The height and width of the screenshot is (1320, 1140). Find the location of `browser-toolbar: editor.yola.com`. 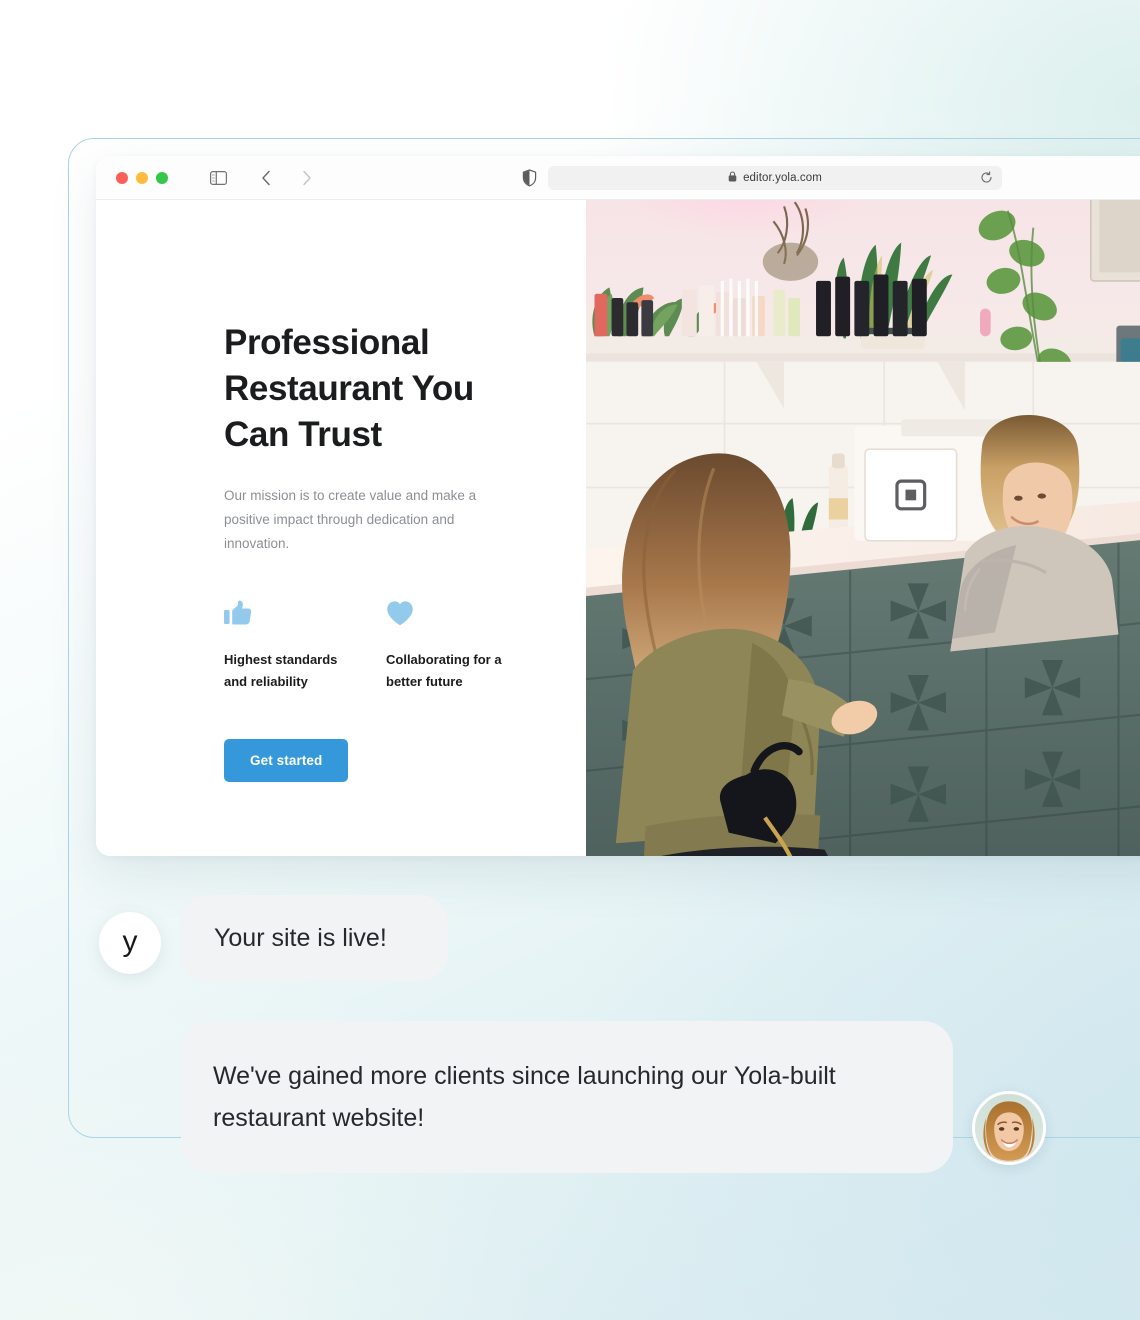

browser-toolbar: editor.yola.com is located at coordinates (618, 178).